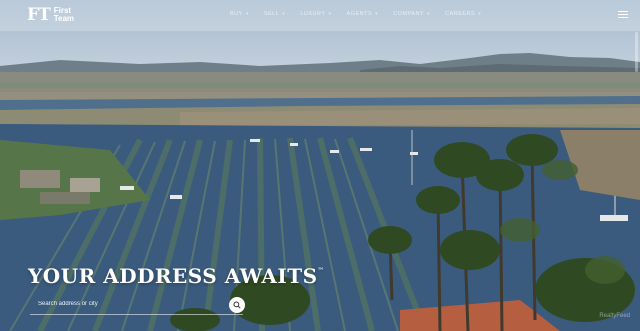 This screenshot has height=331, width=640. I want to click on hamburger-icon, so click(623, 15).